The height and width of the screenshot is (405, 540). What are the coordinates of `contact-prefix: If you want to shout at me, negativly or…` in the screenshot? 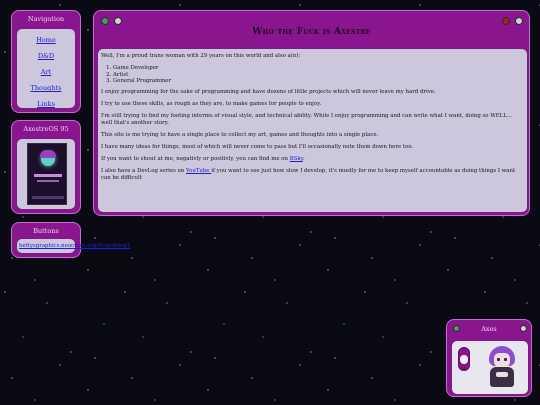 It's located at (195, 158).